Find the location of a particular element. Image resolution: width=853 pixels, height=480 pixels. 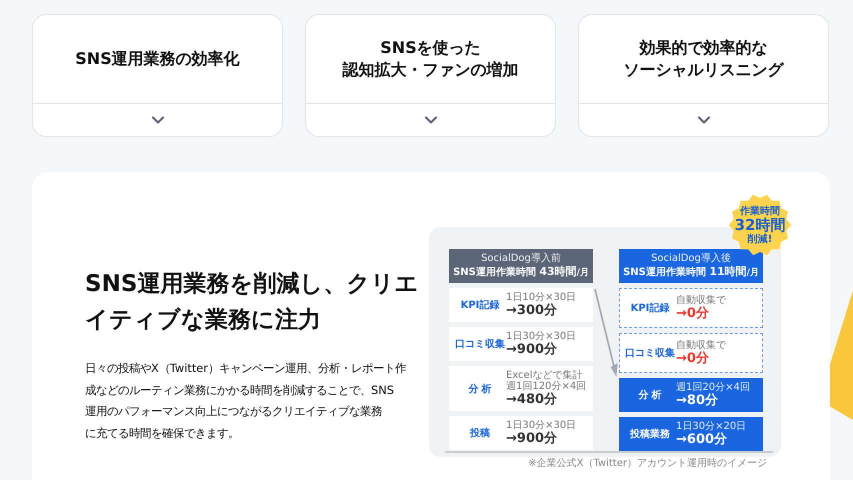

diagram-note: ※企業公式X（Twitter）アカウント運用時のイメージ is located at coordinates (647, 463).